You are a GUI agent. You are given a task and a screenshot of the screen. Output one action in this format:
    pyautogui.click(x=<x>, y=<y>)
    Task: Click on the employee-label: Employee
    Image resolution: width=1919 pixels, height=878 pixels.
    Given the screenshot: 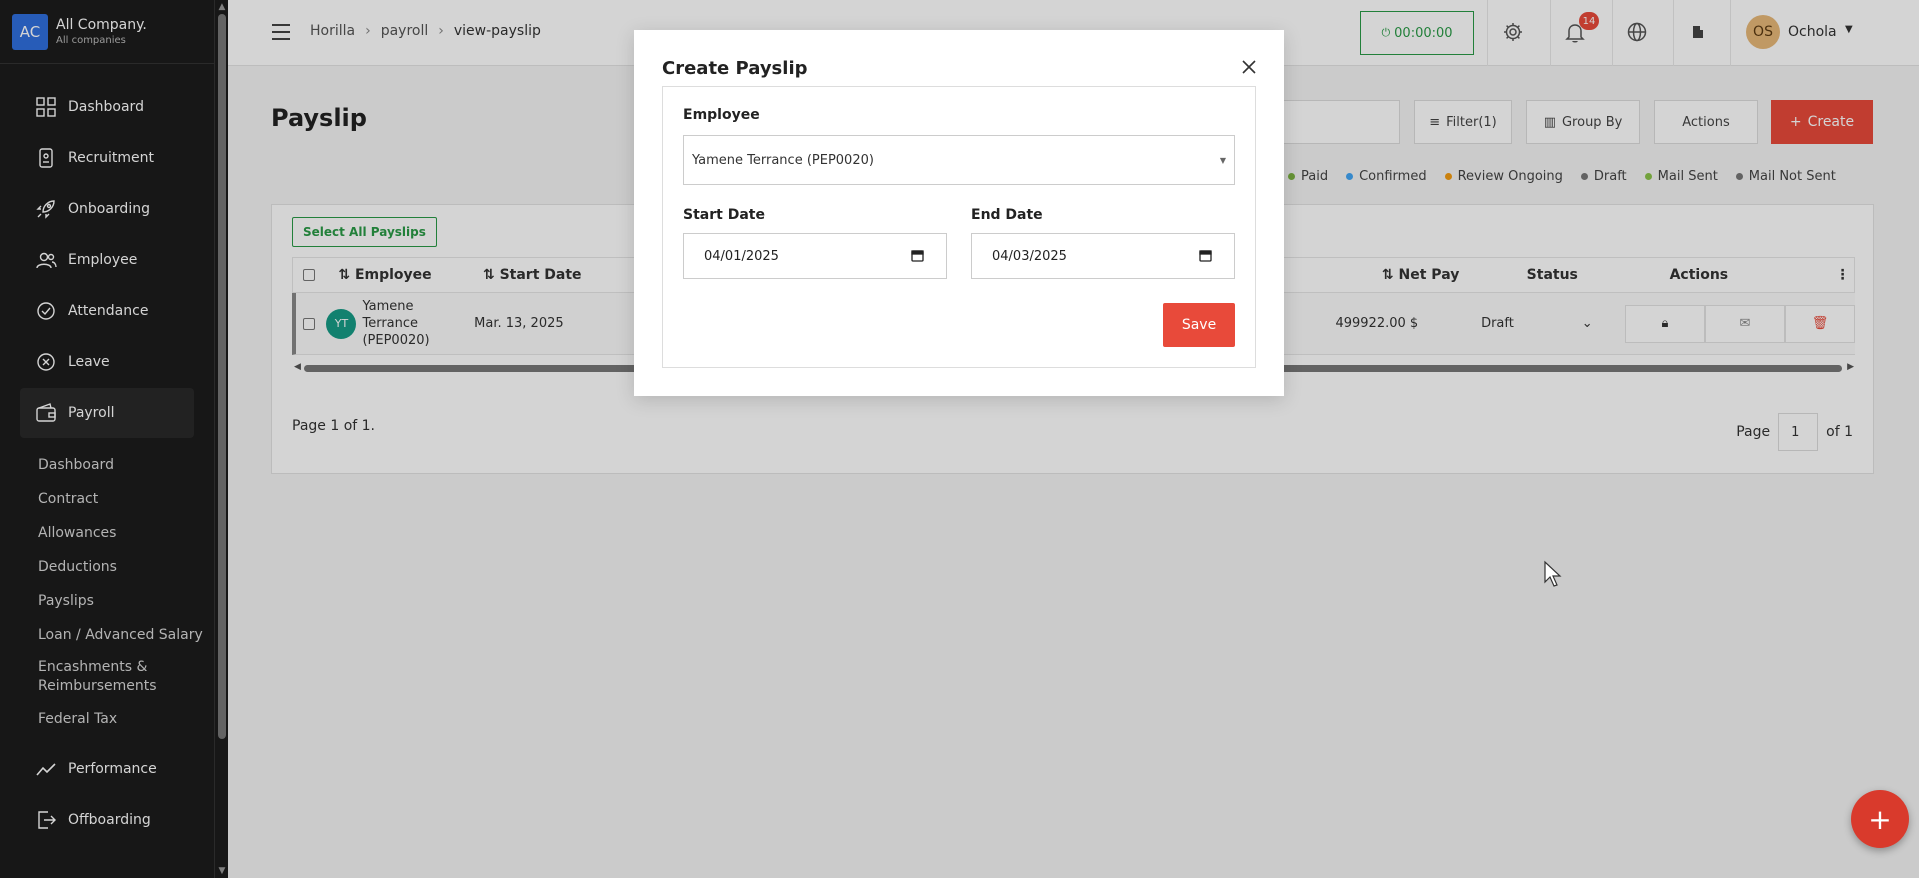 What is the action you would take?
    pyautogui.click(x=721, y=115)
    